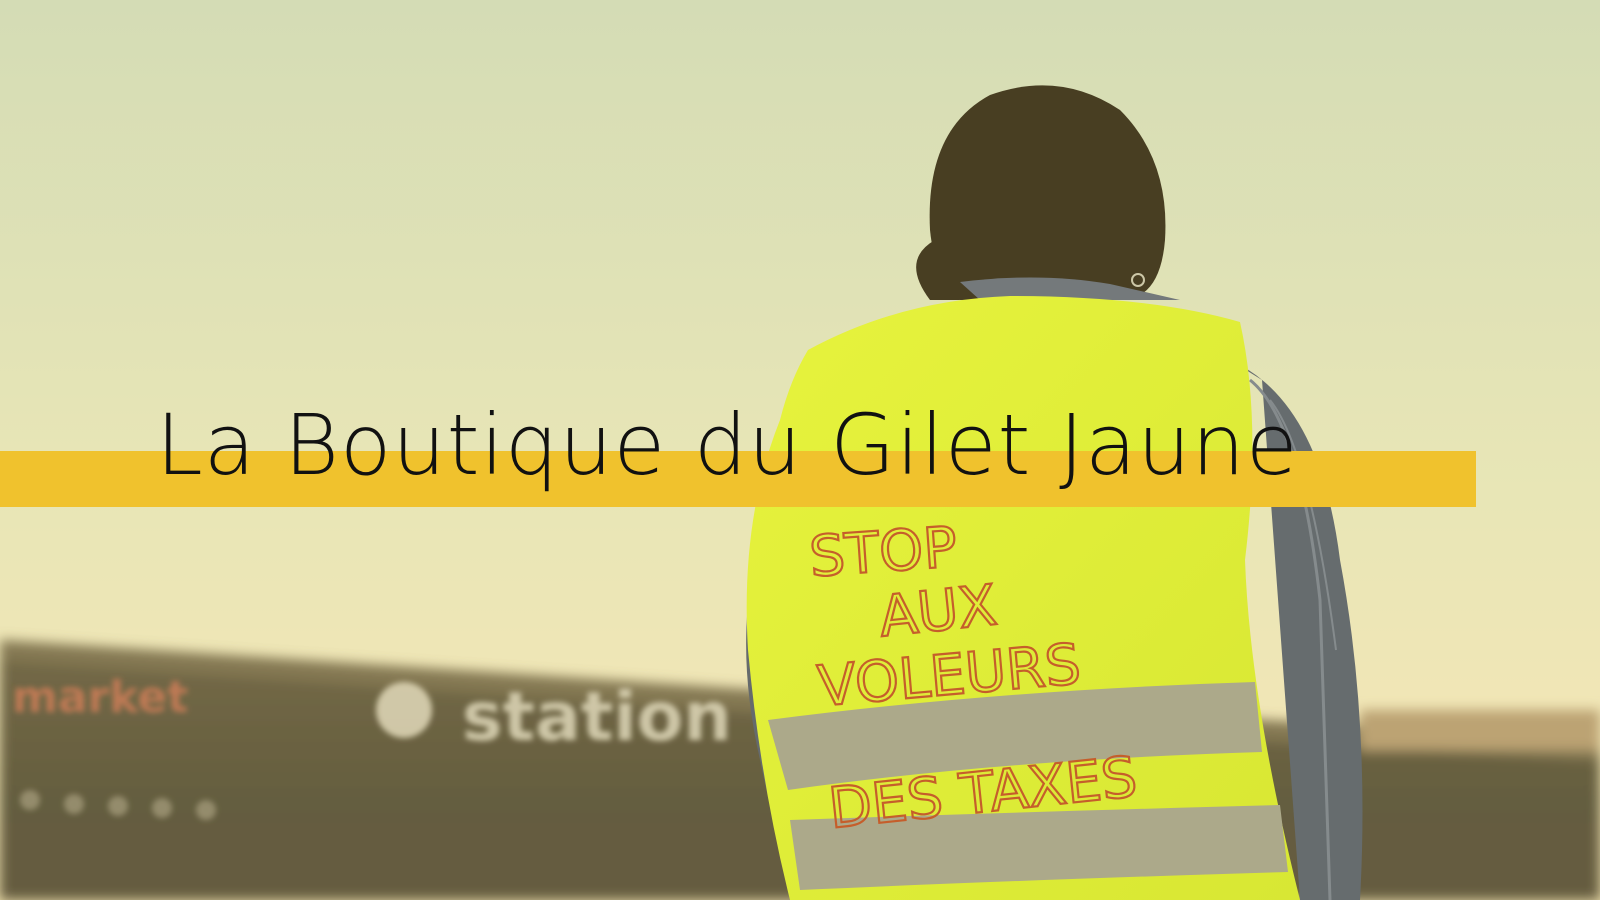 This screenshot has width=1600, height=900. Describe the element at coordinates (727, 445) in the screenshot. I see `page-title: La Boutique du Gilet Jaune` at that location.